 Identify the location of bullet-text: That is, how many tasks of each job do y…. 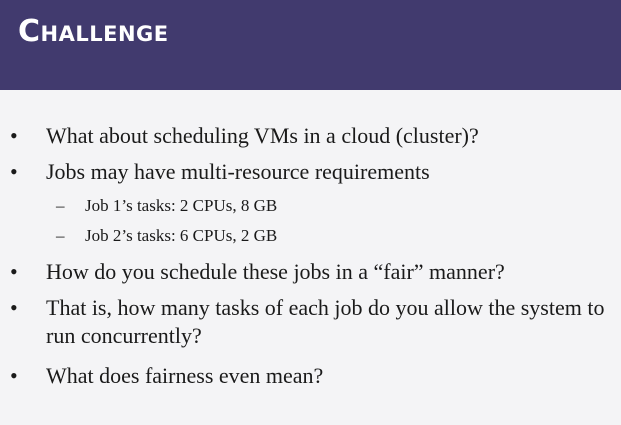
(325, 321).